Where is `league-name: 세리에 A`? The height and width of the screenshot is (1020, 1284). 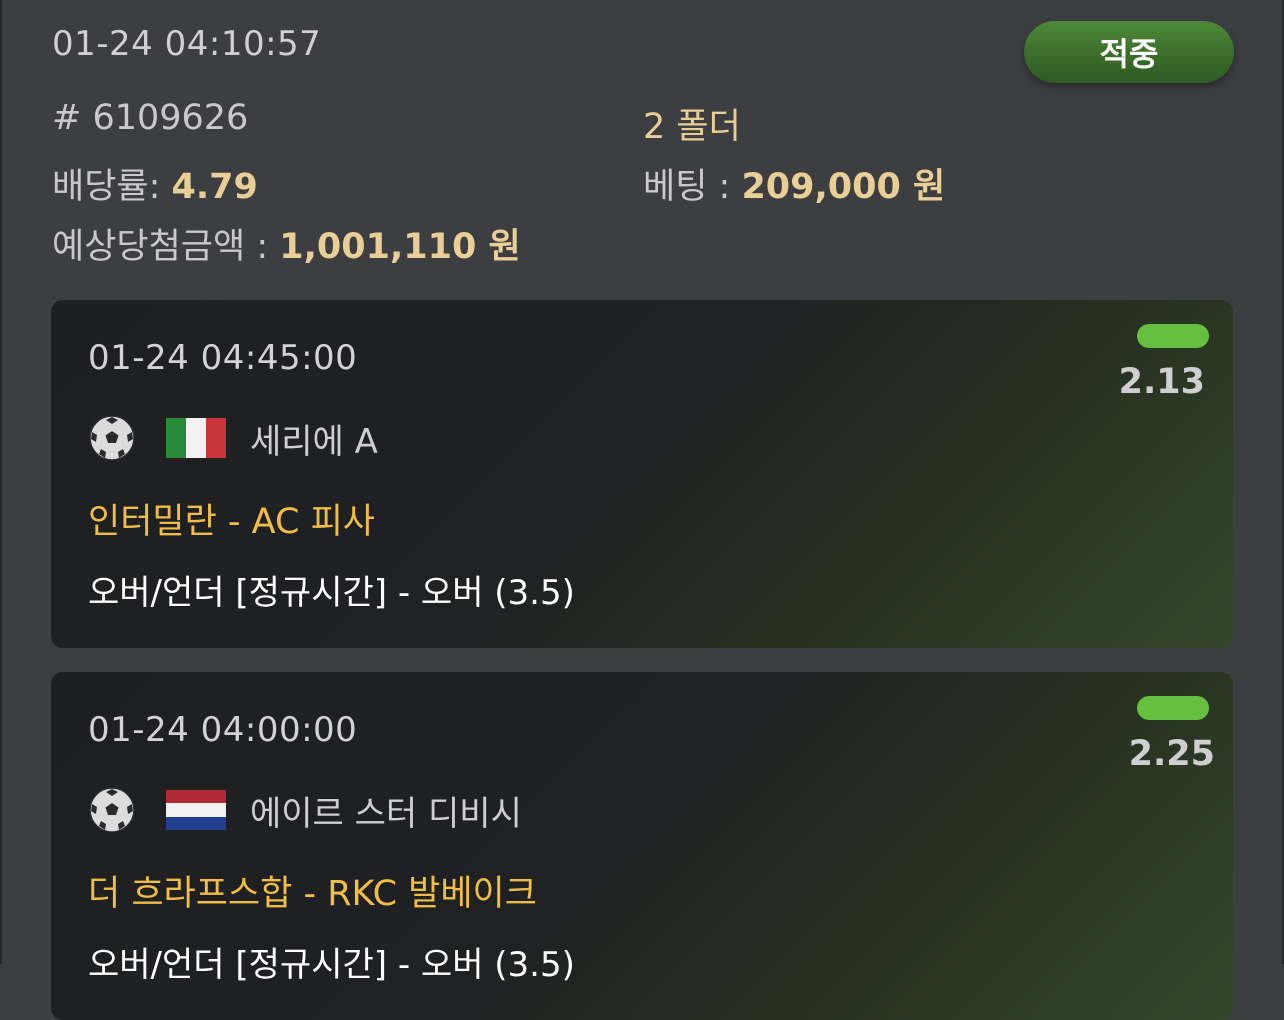 league-name: 세리에 A is located at coordinates (314, 441).